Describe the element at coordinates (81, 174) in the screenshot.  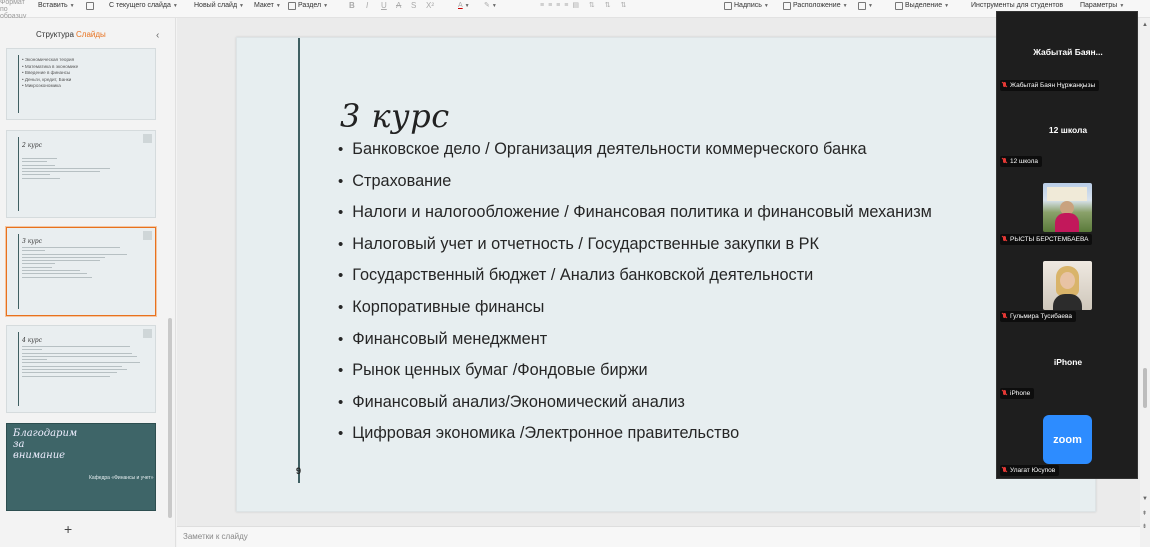
I see `slide-thumbnail-2: 2 курс` at that location.